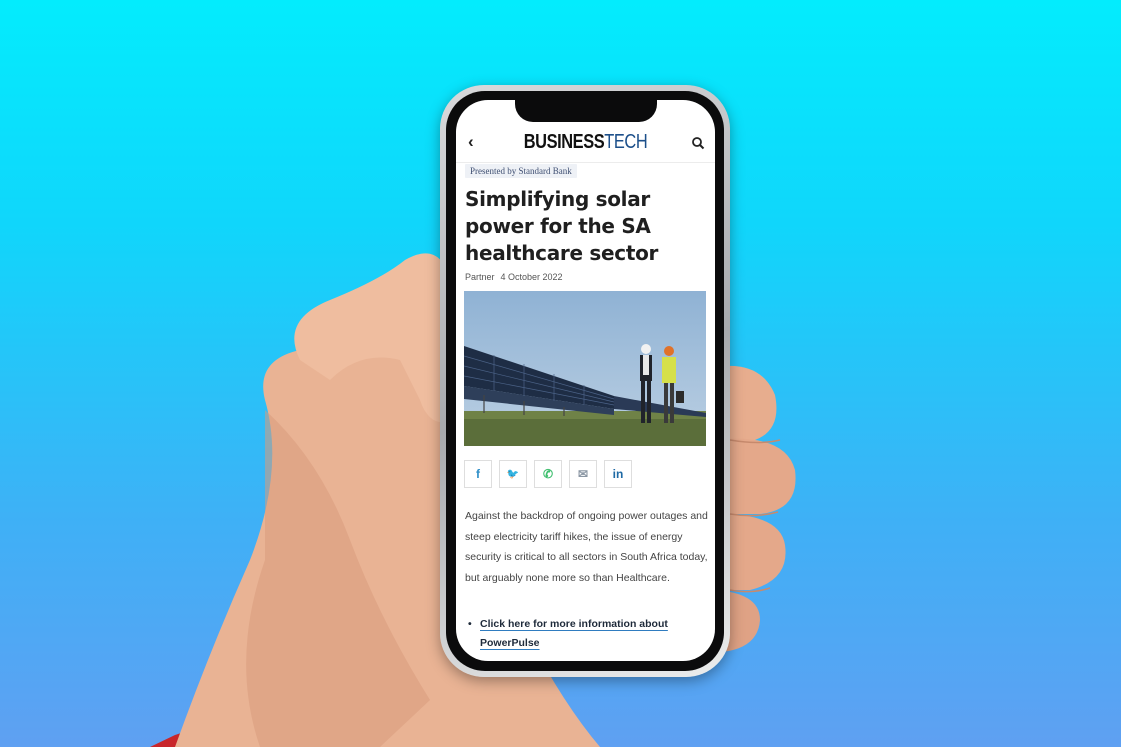  I want to click on facebook-icon: f, so click(478, 474).